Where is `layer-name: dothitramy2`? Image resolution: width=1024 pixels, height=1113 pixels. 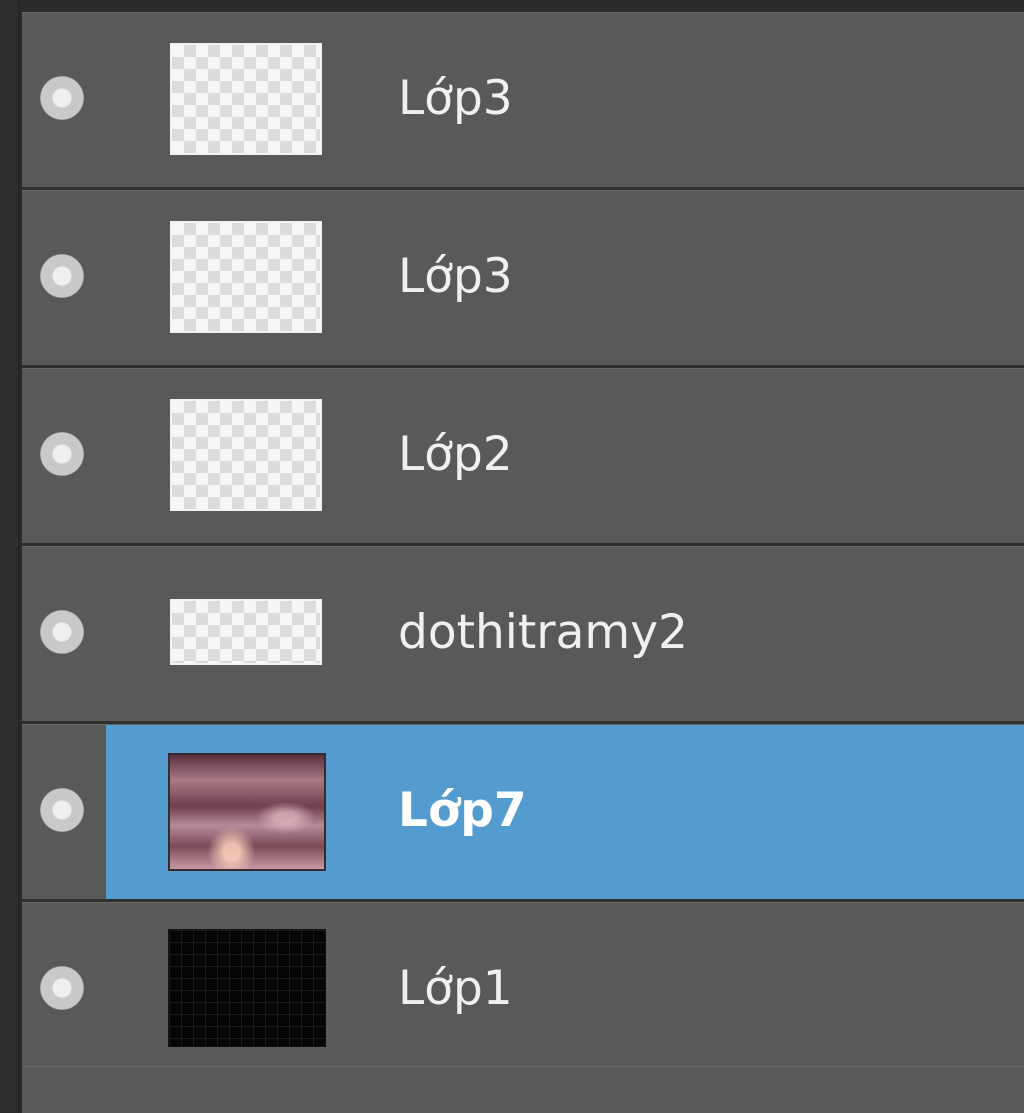
layer-name: dothitramy2 is located at coordinates (543, 632).